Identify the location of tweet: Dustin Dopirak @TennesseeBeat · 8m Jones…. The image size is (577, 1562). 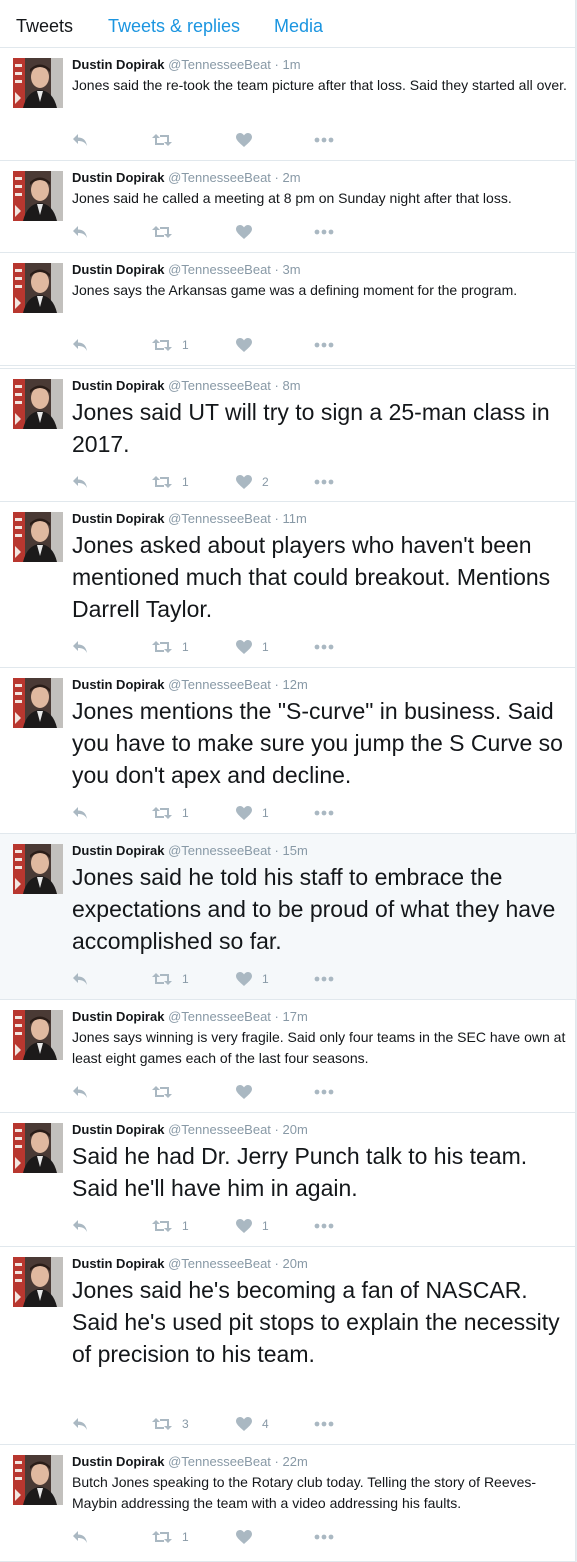
(288, 435).